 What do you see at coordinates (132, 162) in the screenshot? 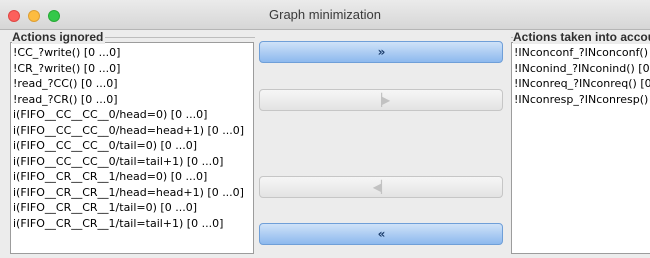
I see `list-item: i(FIFO__CC__CC__0/tail=tail+1) [0 ...0]` at bounding box center [132, 162].